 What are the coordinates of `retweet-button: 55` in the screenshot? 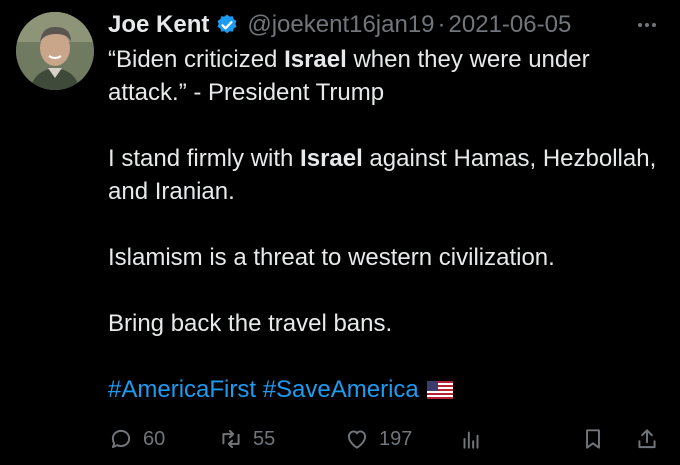 It's located at (246, 439).